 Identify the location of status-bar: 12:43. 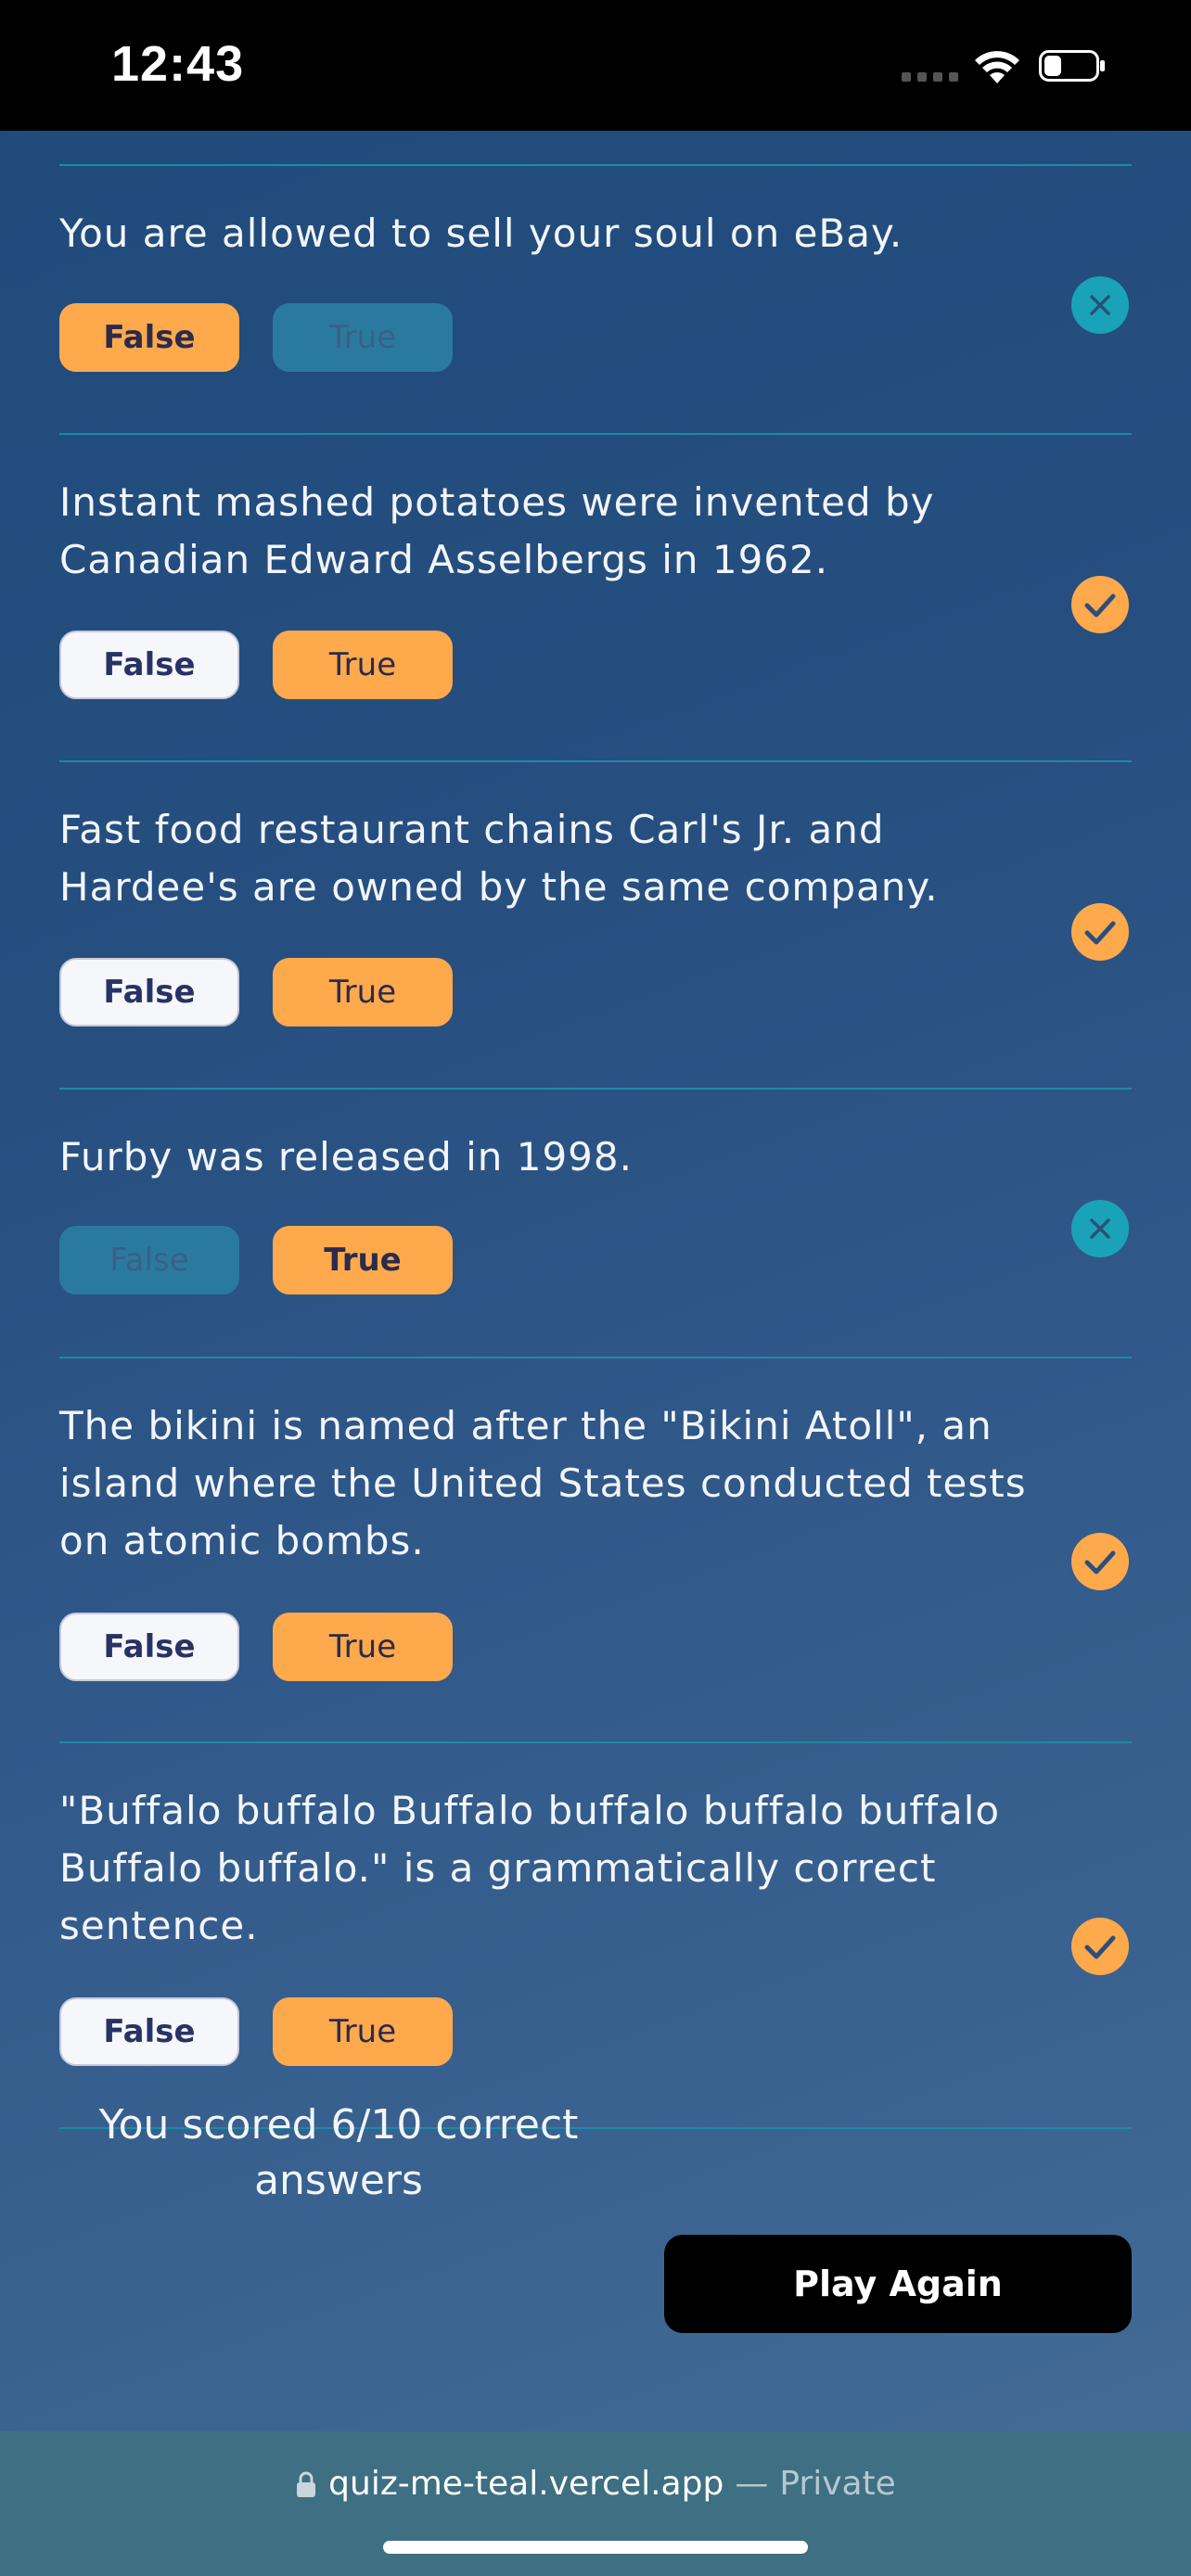
(595, 66).